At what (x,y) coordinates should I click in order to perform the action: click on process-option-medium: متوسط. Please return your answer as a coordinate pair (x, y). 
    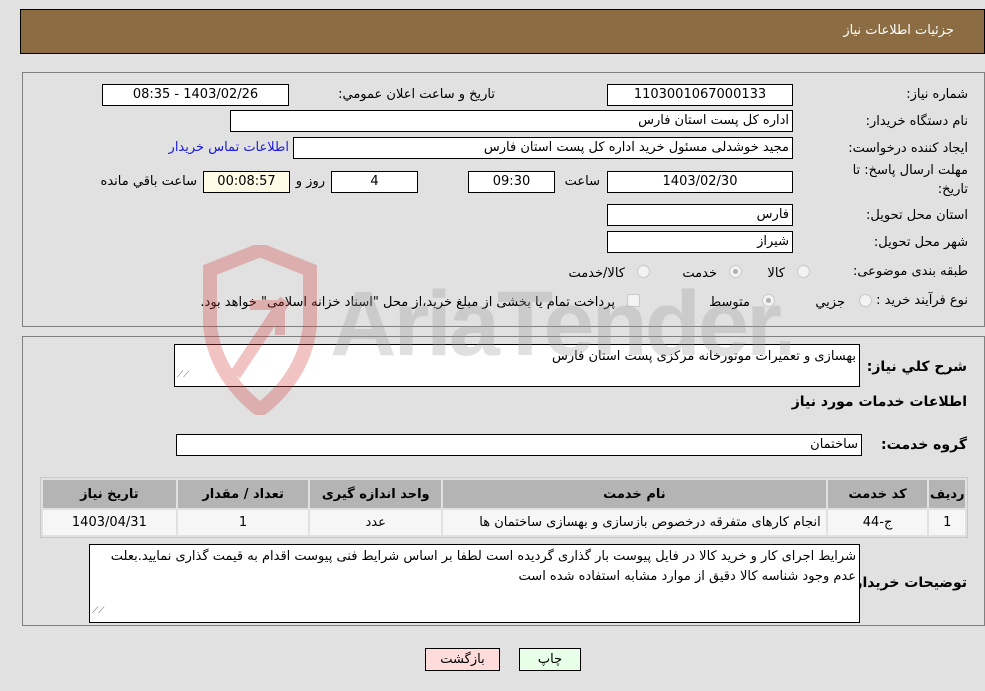
    Looking at the image, I should click on (729, 302).